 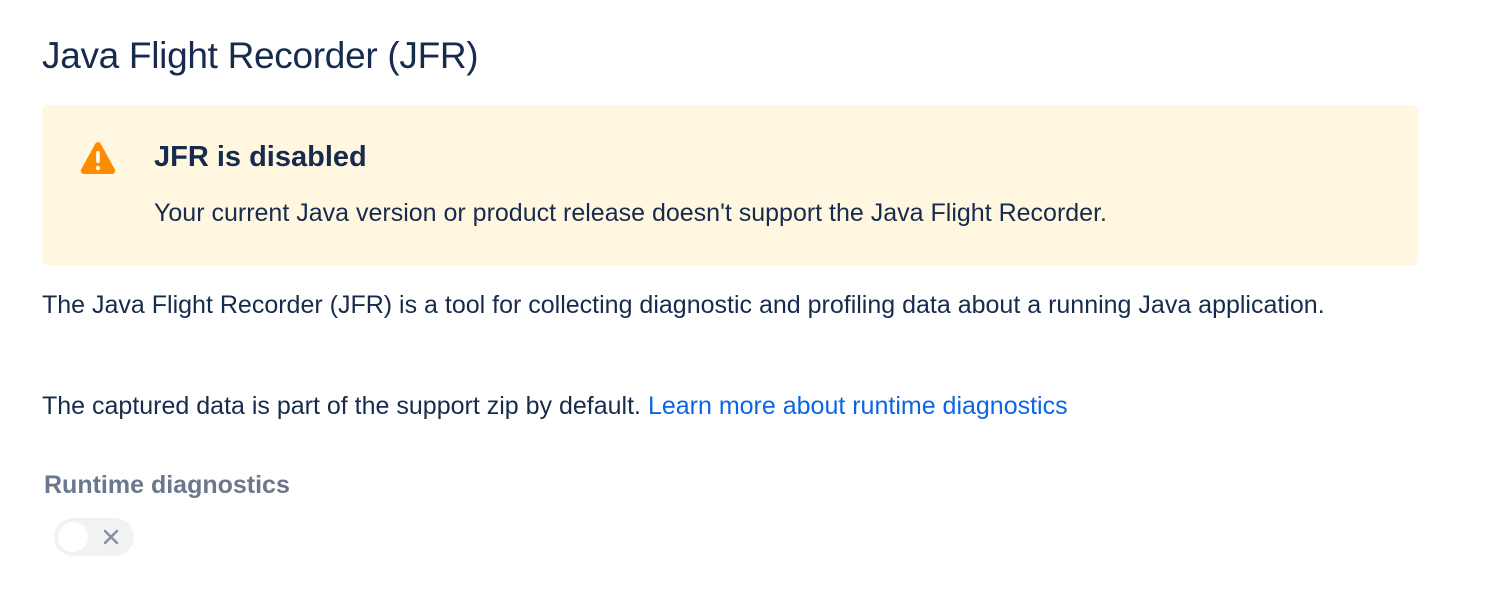 What do you see at coordinates (260, 55) in the screenshot?
I see `page-title: Java Flight Recorder (JFR)` at bounding box center [260, 55].